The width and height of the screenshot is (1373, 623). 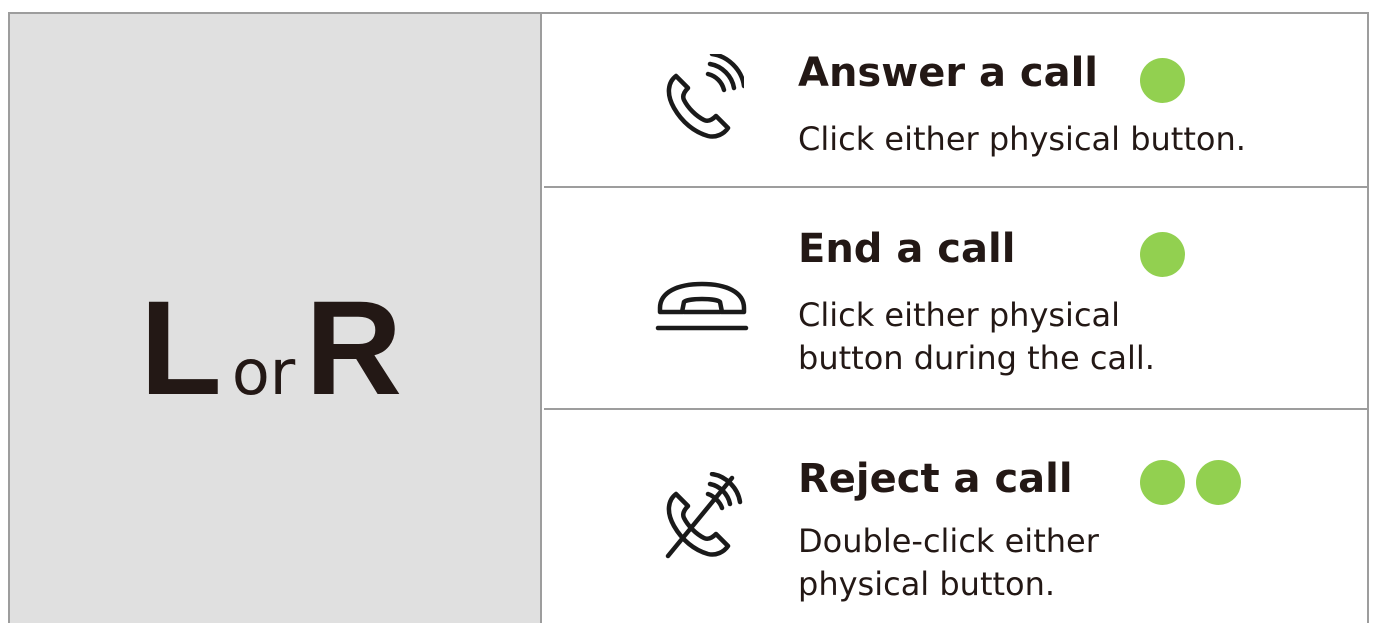 What do you see at coordinates (263, 372) in the screenshot?
I see `or-connector: or` at bounding box center [263, 372].